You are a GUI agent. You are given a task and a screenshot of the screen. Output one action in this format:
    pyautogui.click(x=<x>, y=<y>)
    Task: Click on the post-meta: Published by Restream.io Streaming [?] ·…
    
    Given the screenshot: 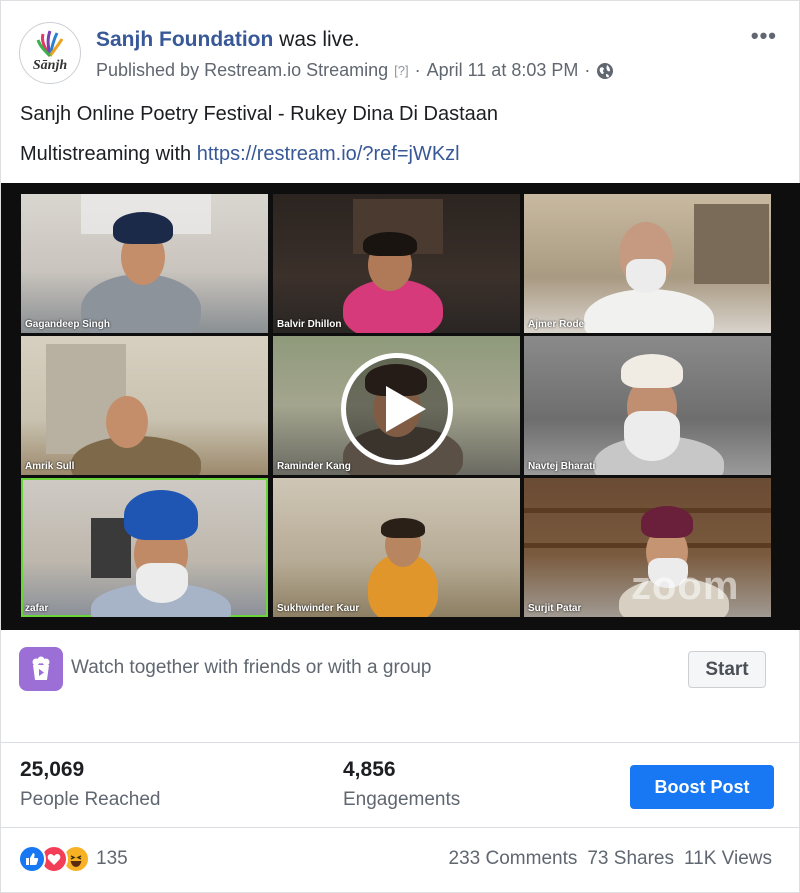 What is the action you would take?
    pyautogui.click(x=355, y=70)
    